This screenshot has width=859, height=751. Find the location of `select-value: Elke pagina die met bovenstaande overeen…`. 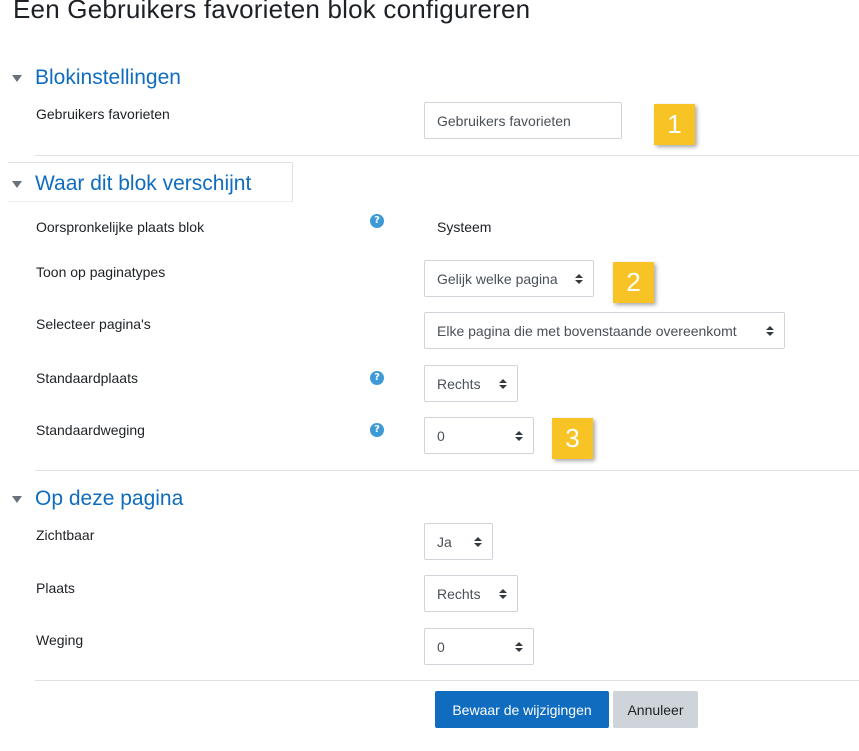

select-value: Elke pagina die met bovenstaande overeen… is located at coordinates (587, 330).